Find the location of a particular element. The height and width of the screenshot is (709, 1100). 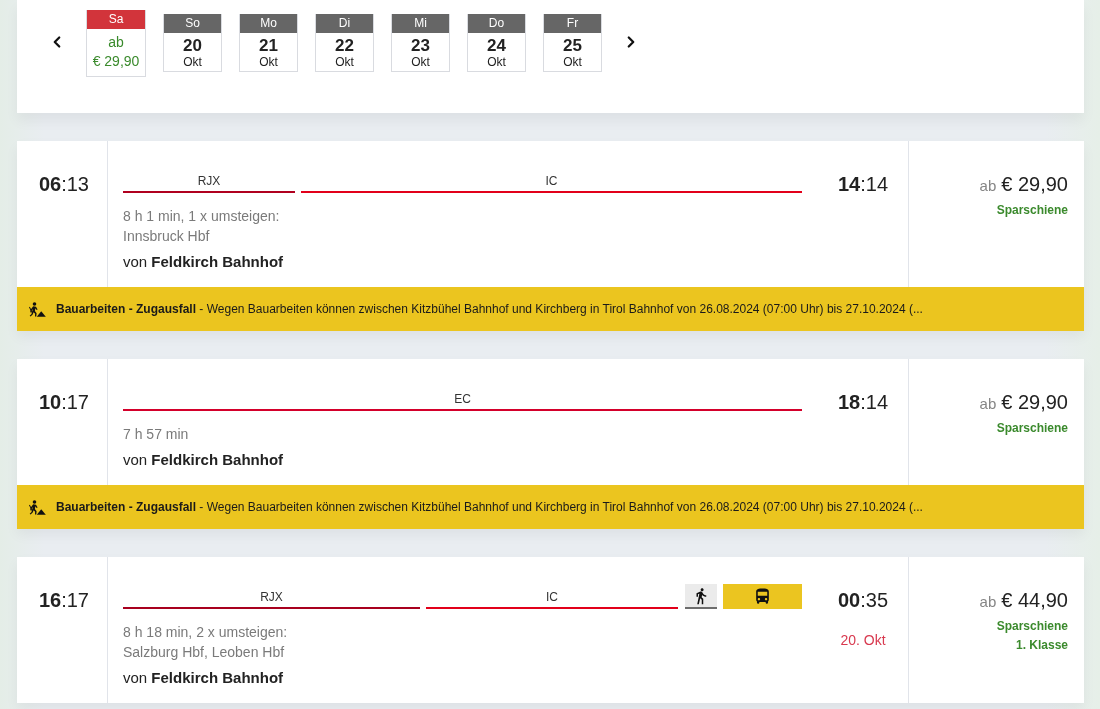

arrival-time: 00:35 is located at coordinates (863, 600).